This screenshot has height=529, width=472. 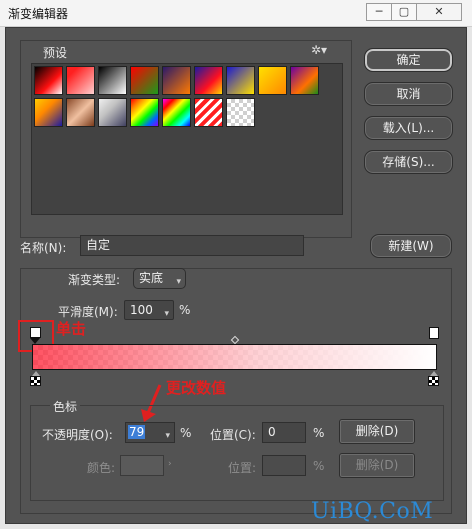 I want to click on title-bar: 渐变编辑器 ─ ▢ ✕, so click(x=236, y=13).